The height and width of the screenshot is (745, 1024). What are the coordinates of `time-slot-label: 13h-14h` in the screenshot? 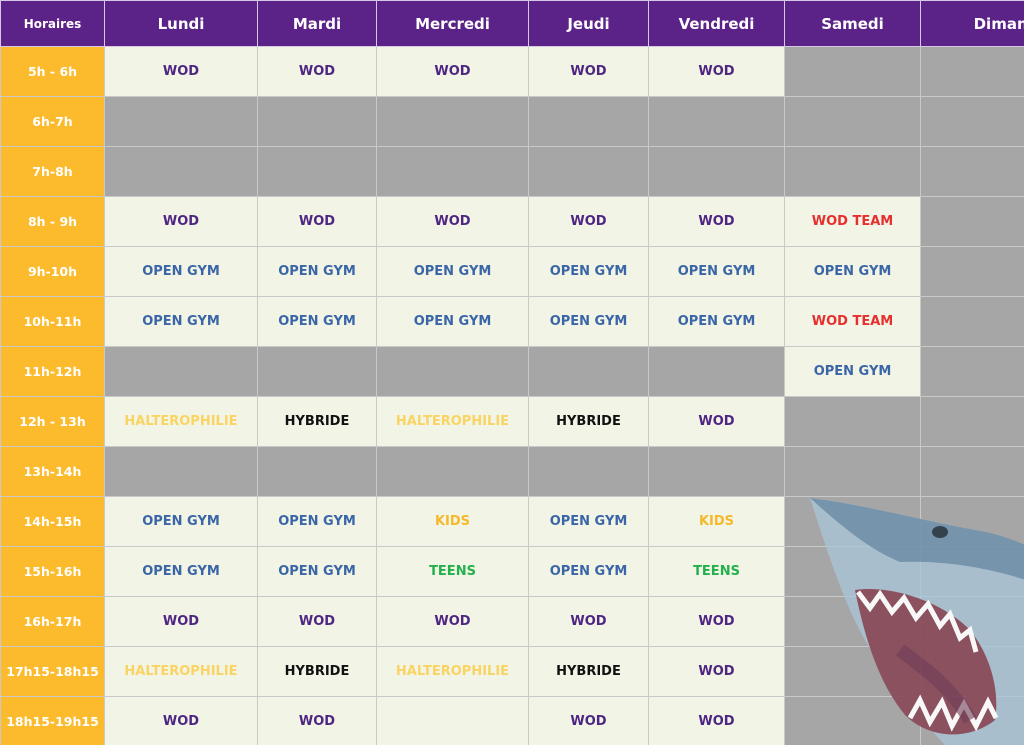 It's located at (52, 471).